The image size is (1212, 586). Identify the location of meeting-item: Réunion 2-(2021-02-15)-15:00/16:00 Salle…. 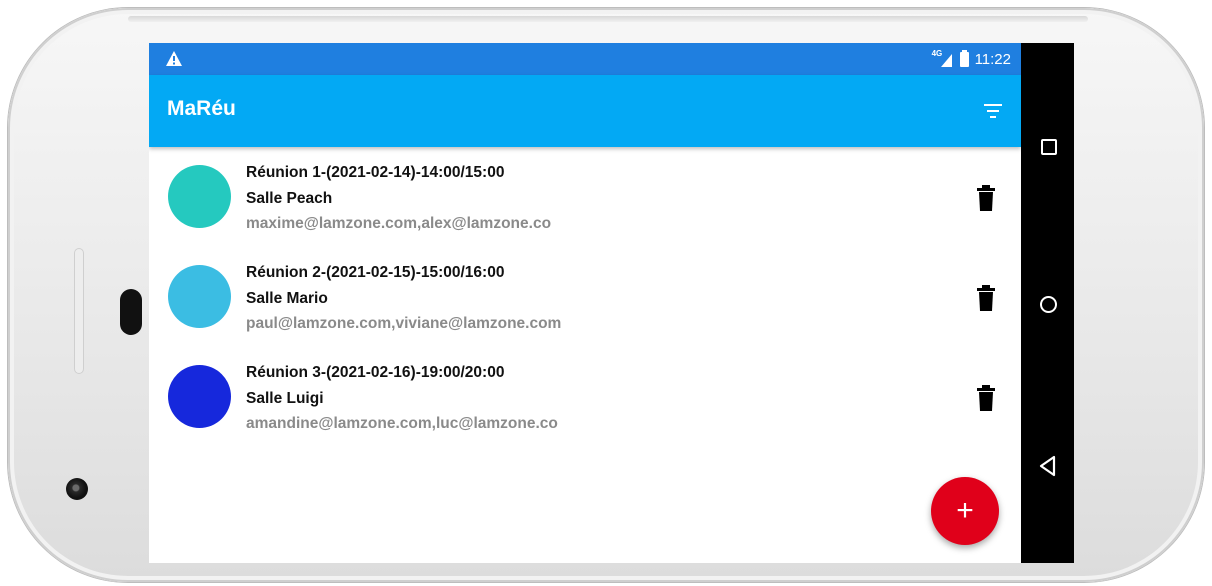
(585, 297).